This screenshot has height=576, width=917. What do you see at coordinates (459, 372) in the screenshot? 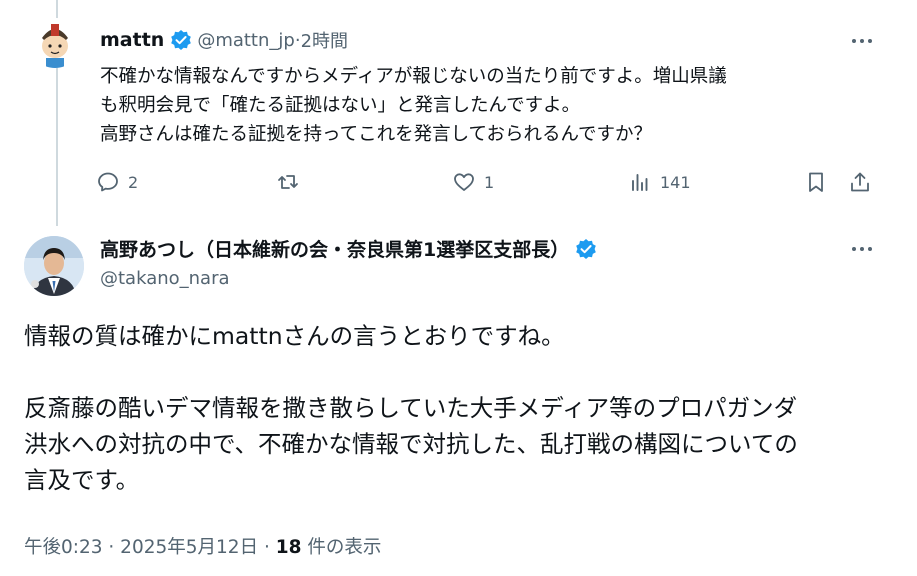
I see `main-text-blank-line` at bounding box center [459, 372].